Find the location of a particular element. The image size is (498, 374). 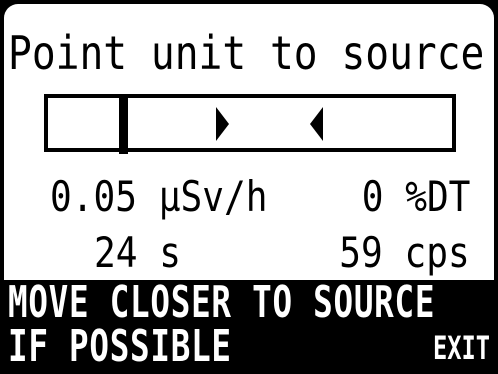

dose-rate-reading: 0.05 µSv/h is located at coordinates (159, 196).